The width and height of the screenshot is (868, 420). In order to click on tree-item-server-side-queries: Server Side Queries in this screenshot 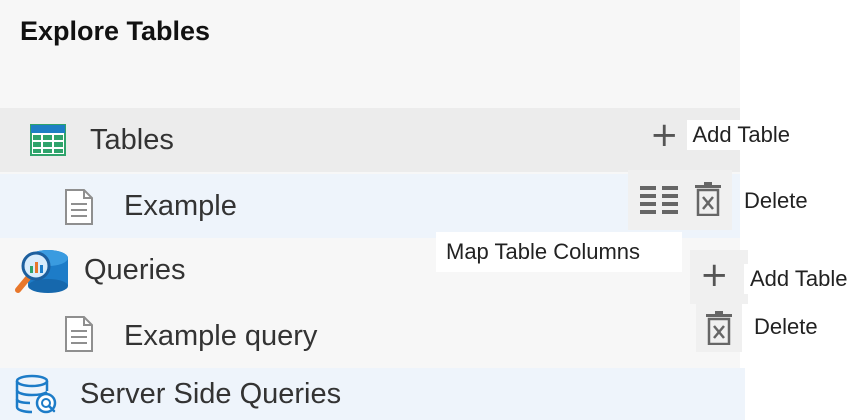, I will do `click(372, 394)`.